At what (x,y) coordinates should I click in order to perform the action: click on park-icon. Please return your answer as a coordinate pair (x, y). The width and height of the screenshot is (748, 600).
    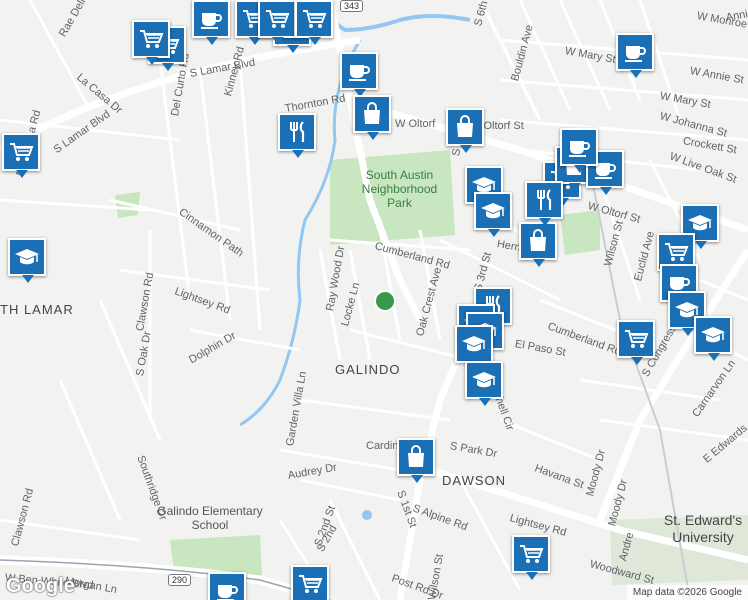
    Looking at the image, I should click on (385, 301).